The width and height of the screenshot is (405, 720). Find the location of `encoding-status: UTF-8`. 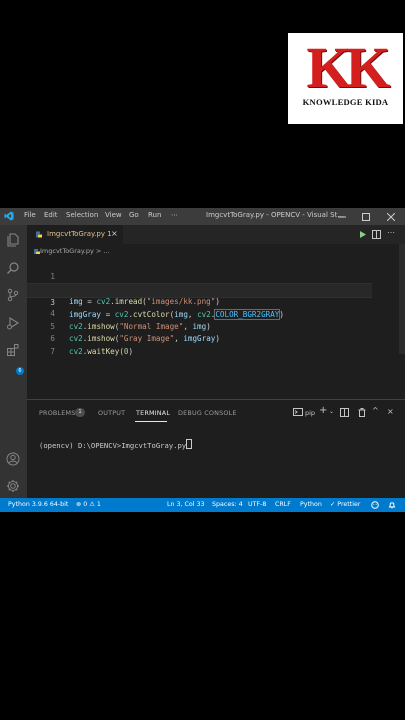

encoding-status: UTF-8 is located at coordinates (257, 504).